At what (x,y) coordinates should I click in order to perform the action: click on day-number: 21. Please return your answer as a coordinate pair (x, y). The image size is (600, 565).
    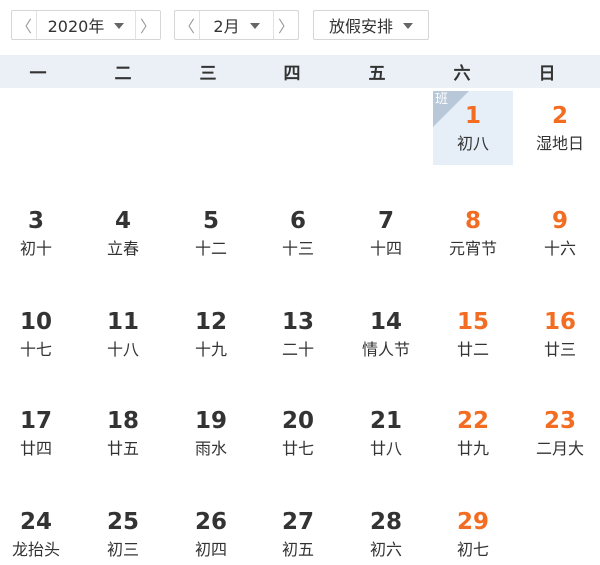
    Looking at the image, I should click on (385, 421).